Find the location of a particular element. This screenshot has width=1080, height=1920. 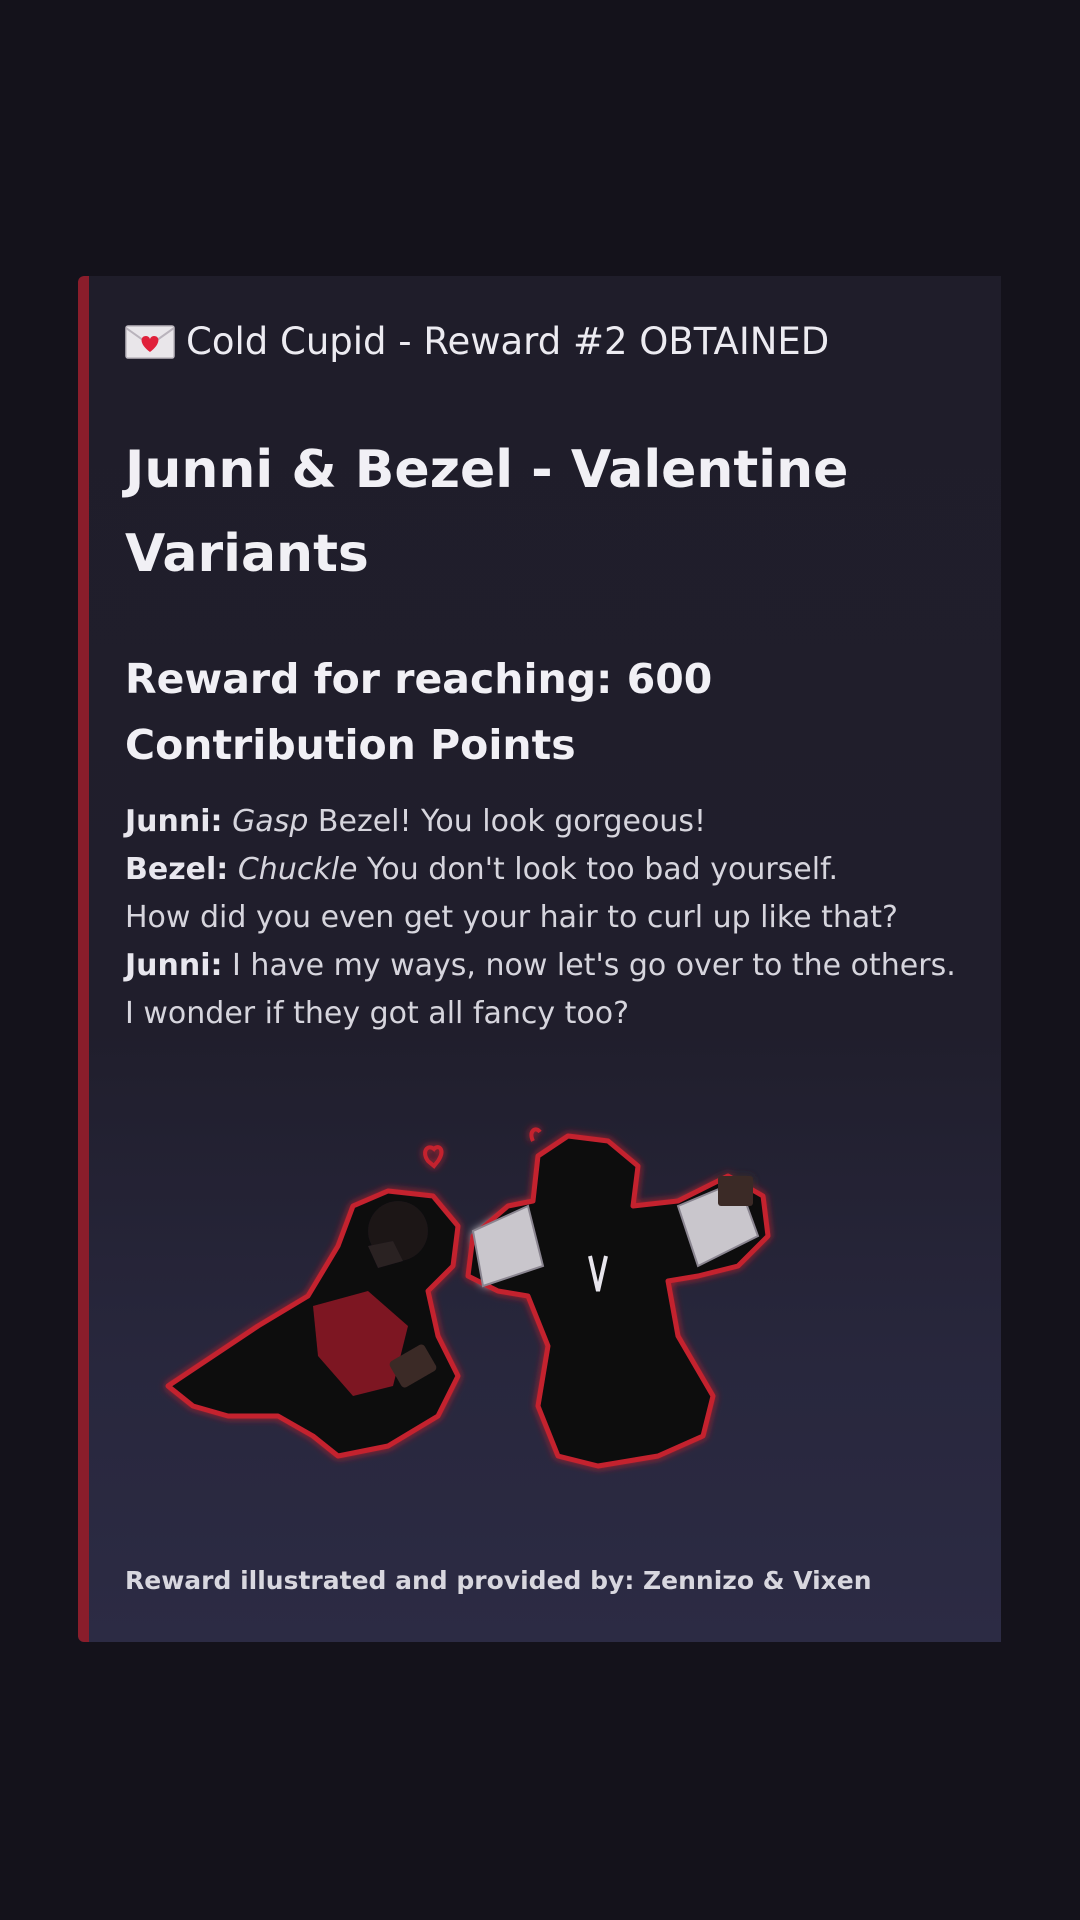

embed-author-text: Cold Cupid - Reward #2 OBTAINED is located at coordinates (508, 341).